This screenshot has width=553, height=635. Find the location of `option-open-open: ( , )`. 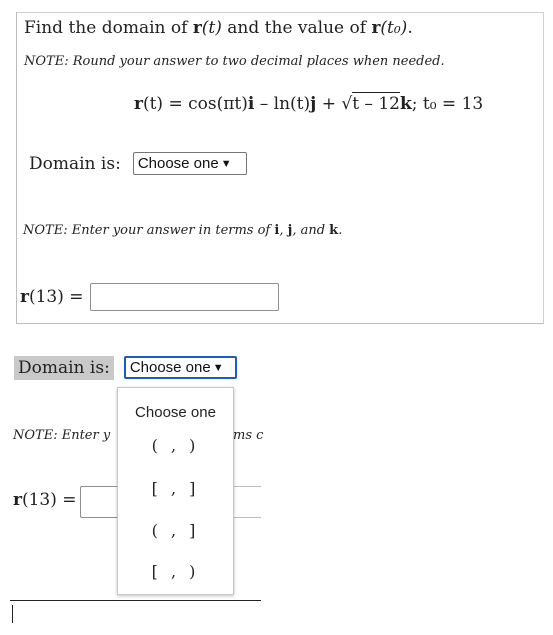

option-open-open: ( , ) is located at coordinates (175, 445).